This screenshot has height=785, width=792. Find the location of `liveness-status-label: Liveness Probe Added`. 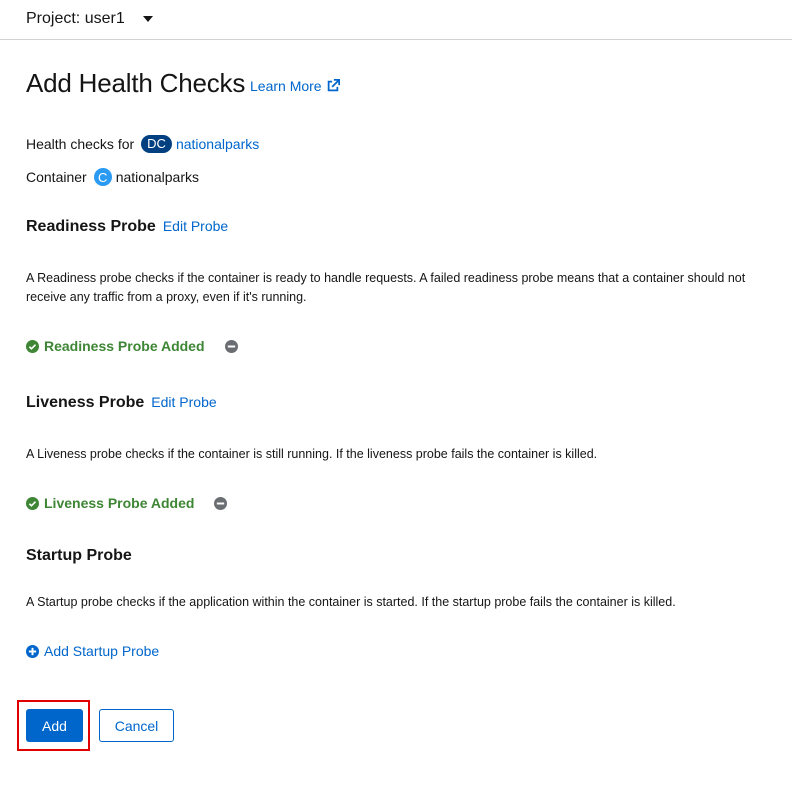

liveness-status-label: Liveness Probe Added is located at coordinates (119, 503).